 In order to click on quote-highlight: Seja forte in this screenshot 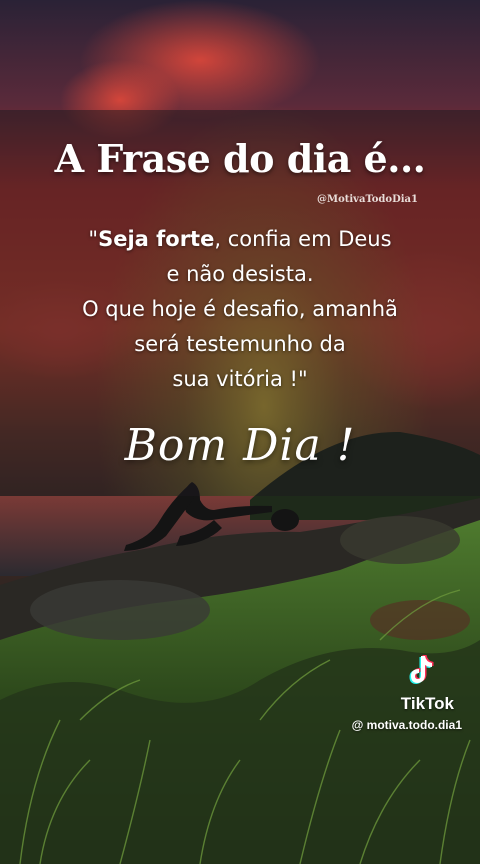, I will do `click(156, 239)`.